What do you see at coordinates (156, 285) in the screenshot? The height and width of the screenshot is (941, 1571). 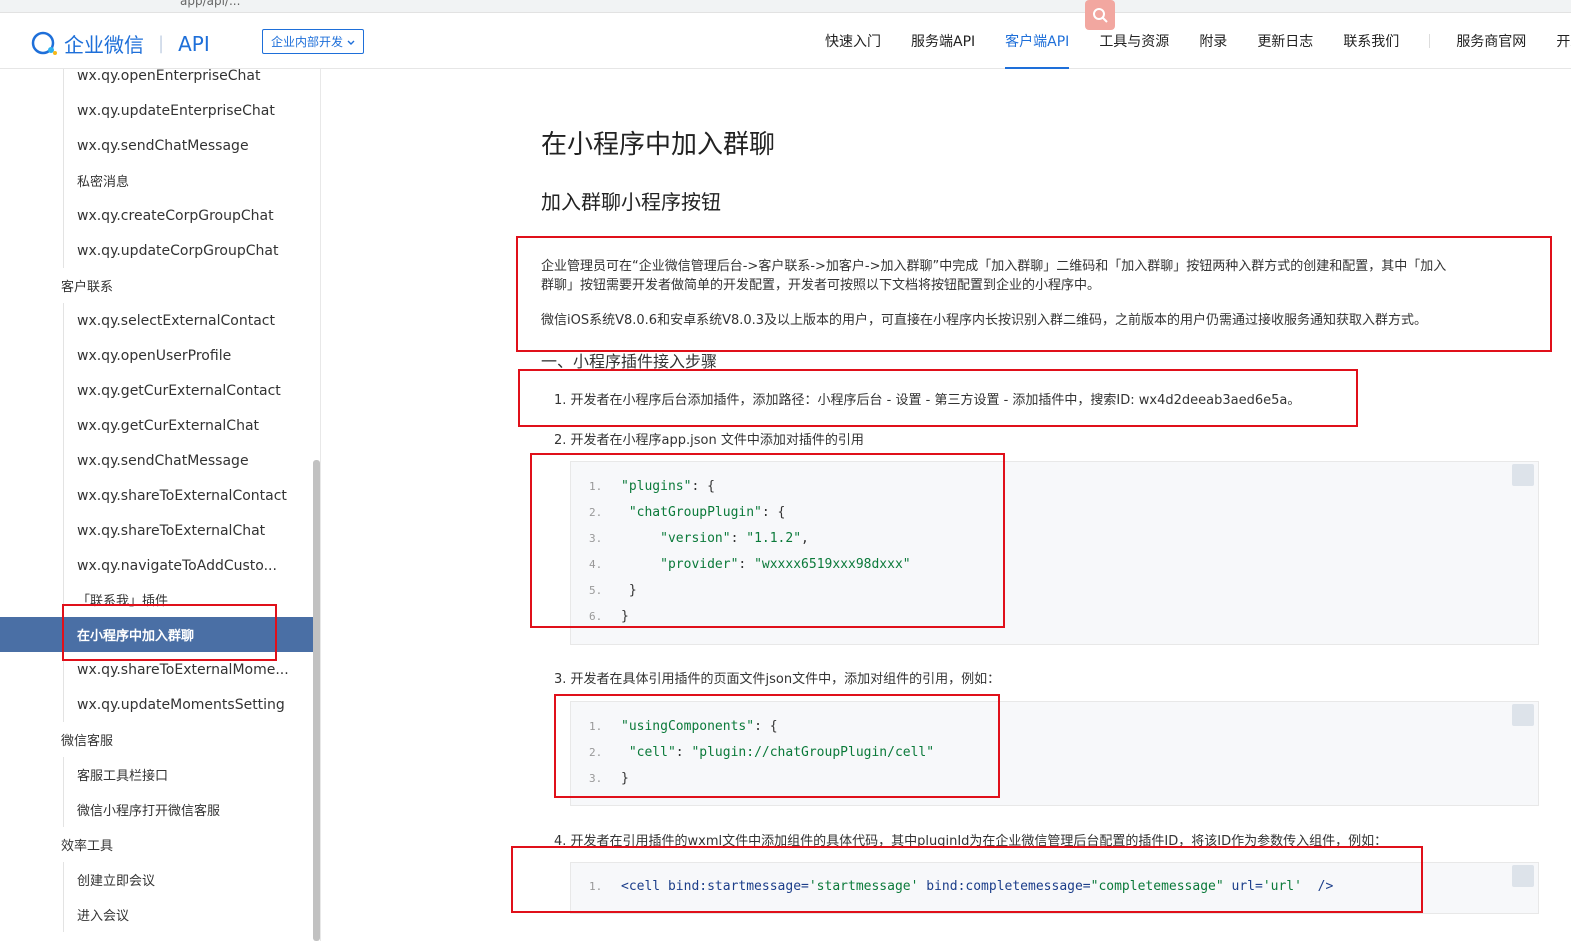 I see `sidebar-group-customer-contact: 客户联系` at bounding box center [156, 285].